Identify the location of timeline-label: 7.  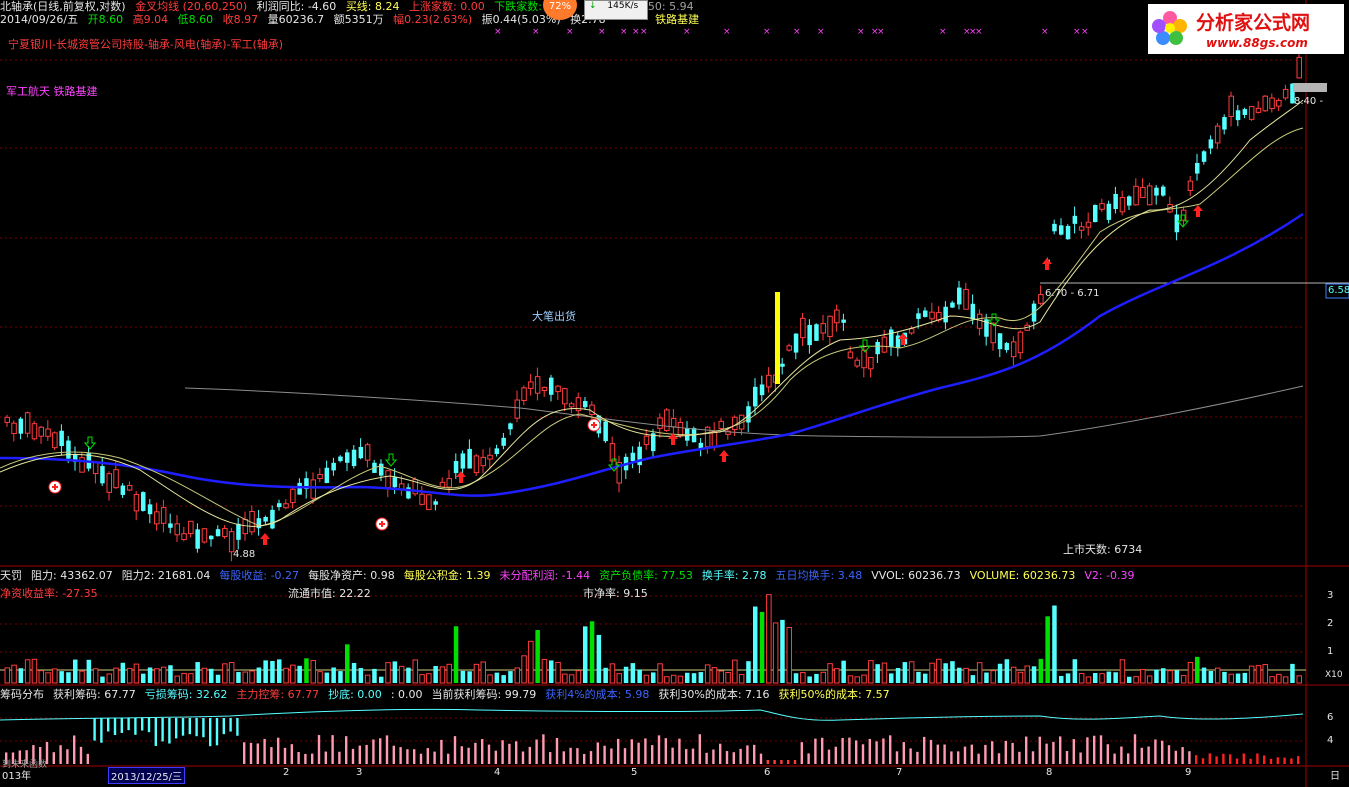
(899, 772).